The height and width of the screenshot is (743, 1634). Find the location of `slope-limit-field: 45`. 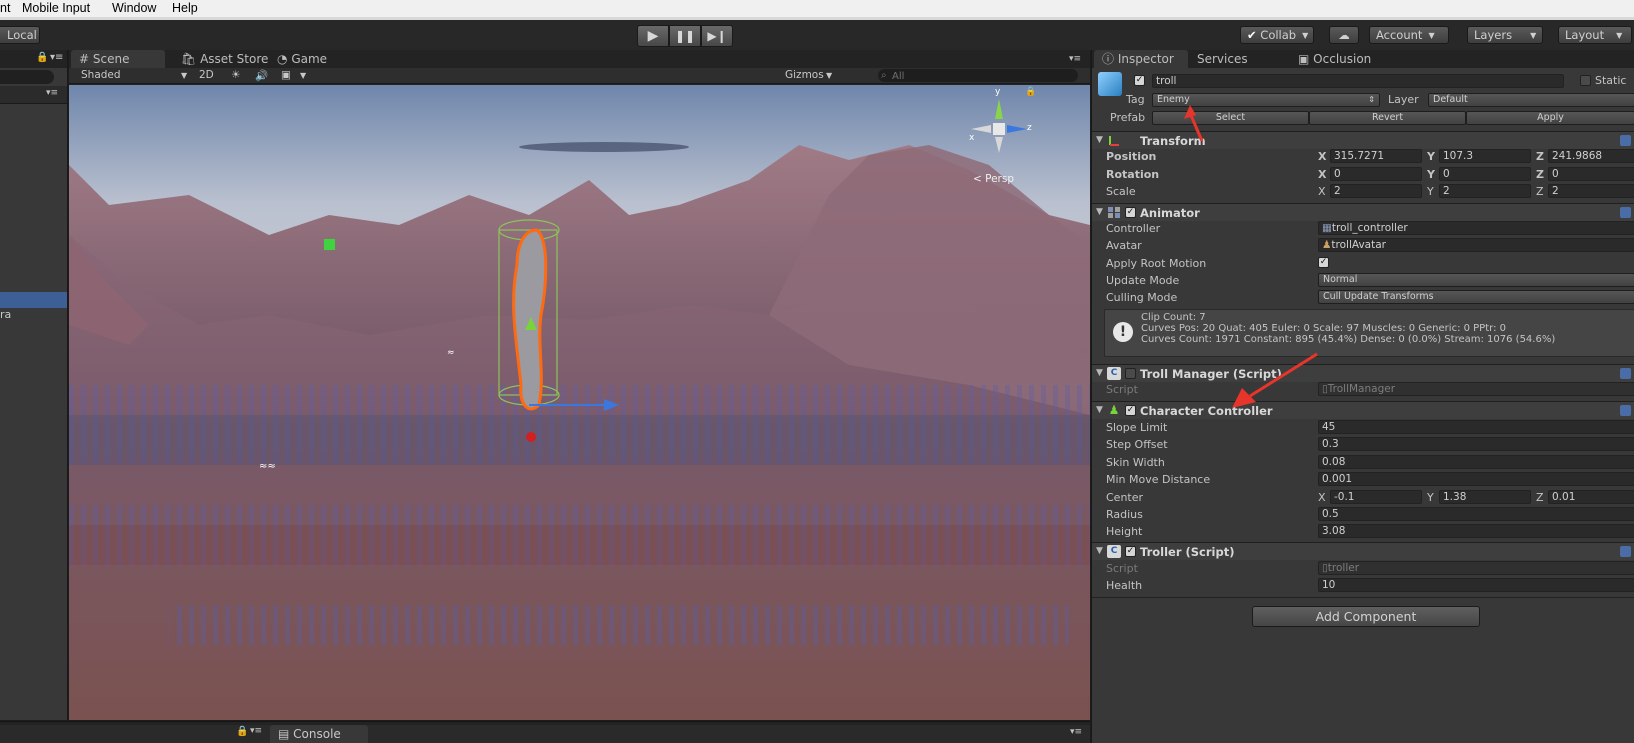

slope-limit-field: 45 is located at coordinates (1476, 427).